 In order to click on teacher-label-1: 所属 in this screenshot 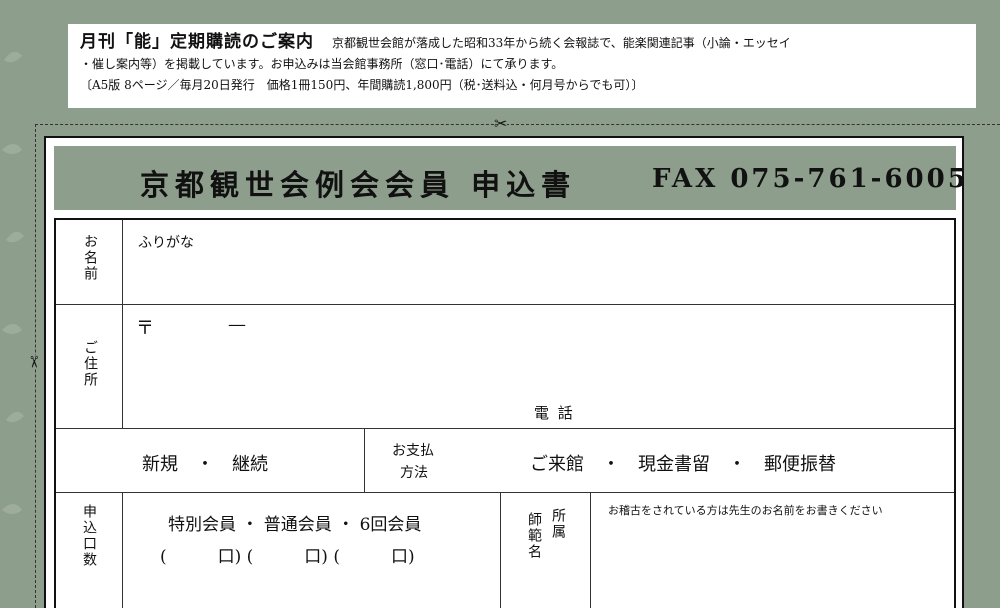, I will do `click(558, 524)`.